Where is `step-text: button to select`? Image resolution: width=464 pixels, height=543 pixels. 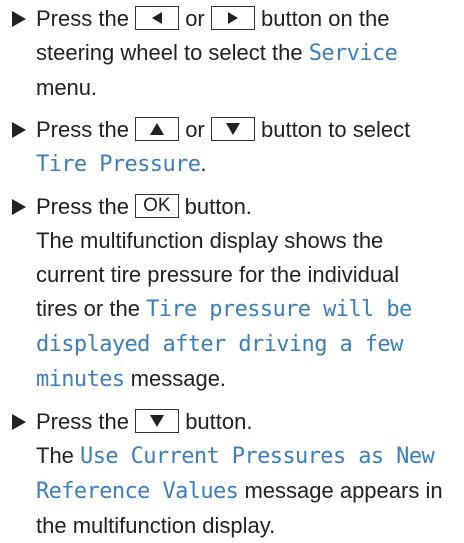 step-text: button to select is located at coordinates (336, 129).